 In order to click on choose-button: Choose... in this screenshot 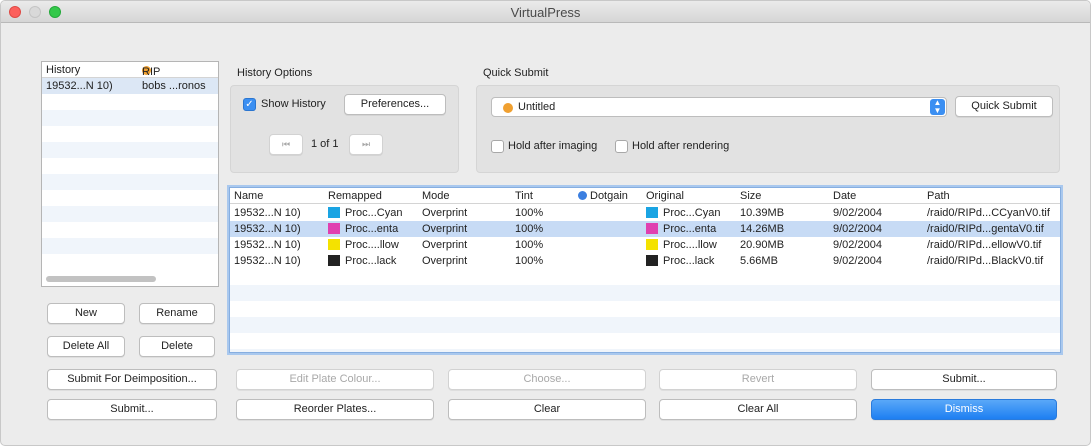, I will do `click(547, 379)`.